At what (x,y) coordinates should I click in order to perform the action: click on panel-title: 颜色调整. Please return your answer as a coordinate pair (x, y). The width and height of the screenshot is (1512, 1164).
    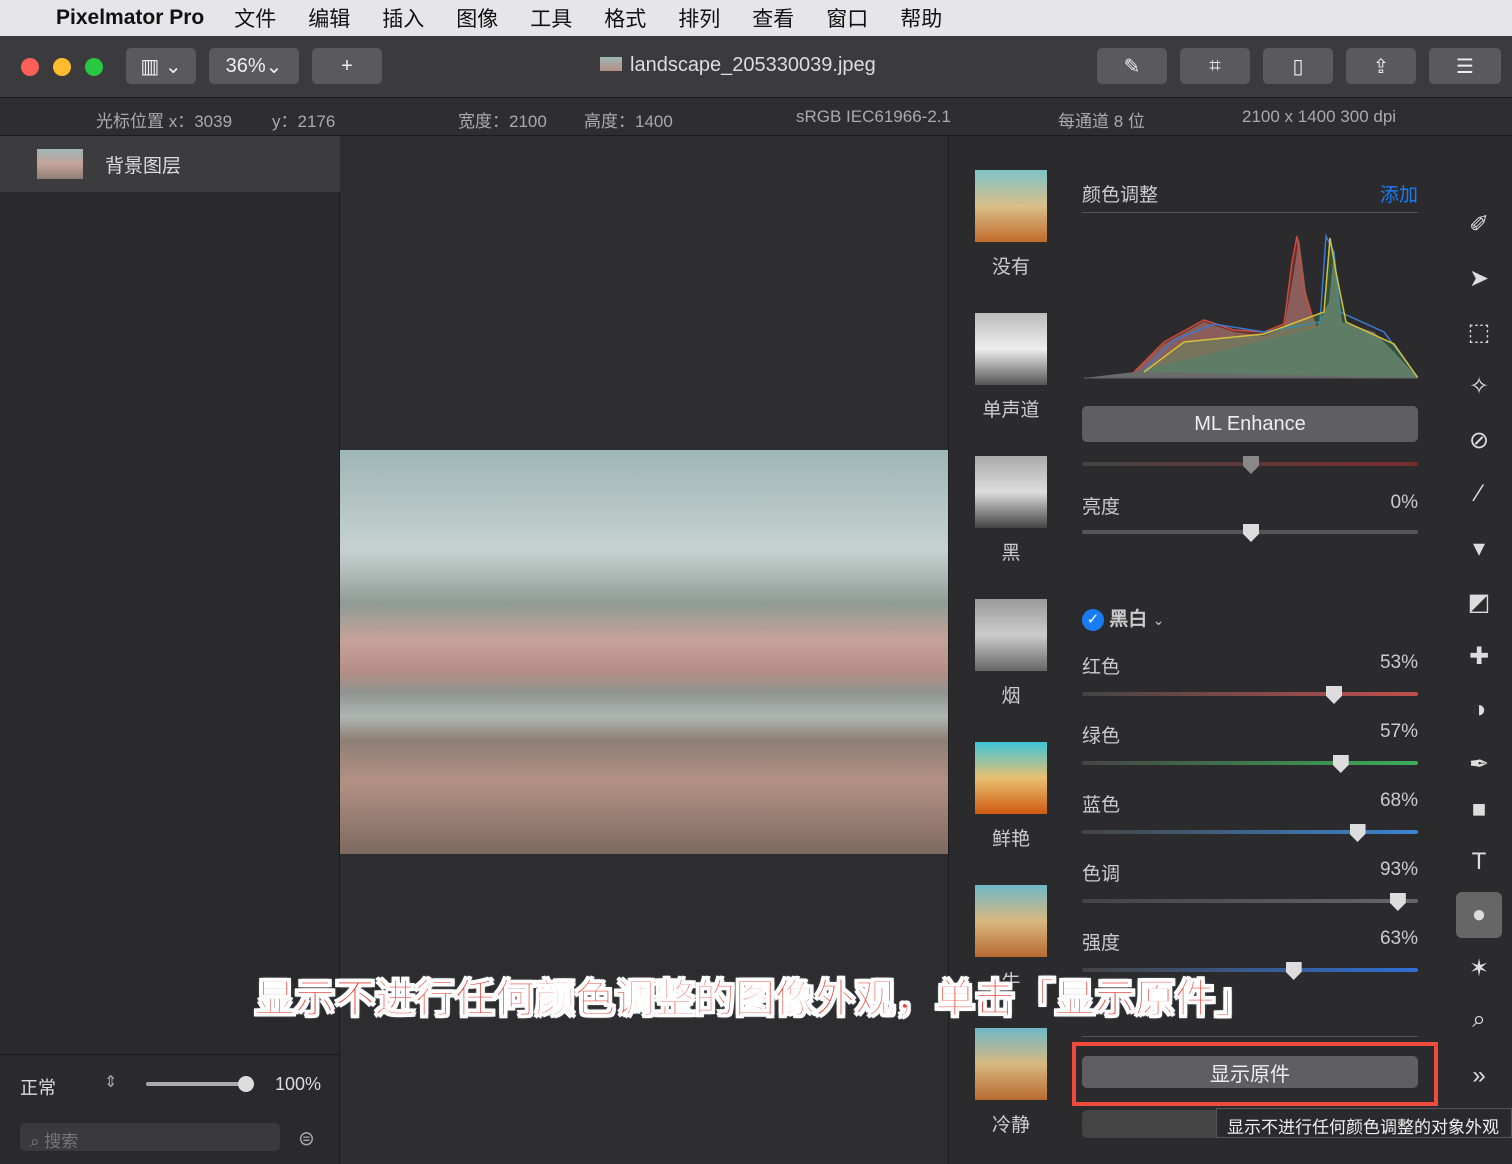
    Looking at the image, I should click on (1120, 195).